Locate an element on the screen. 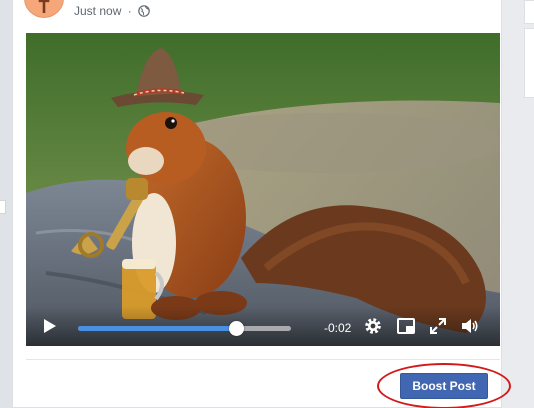 This screenshot has width=534, height=408. post-meta: Just now · is located at coordinates (112, 11).